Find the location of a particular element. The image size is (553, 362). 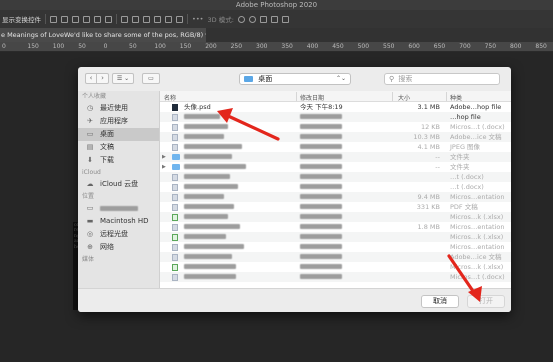

align-right-icon is located at coordinates (75, 19).